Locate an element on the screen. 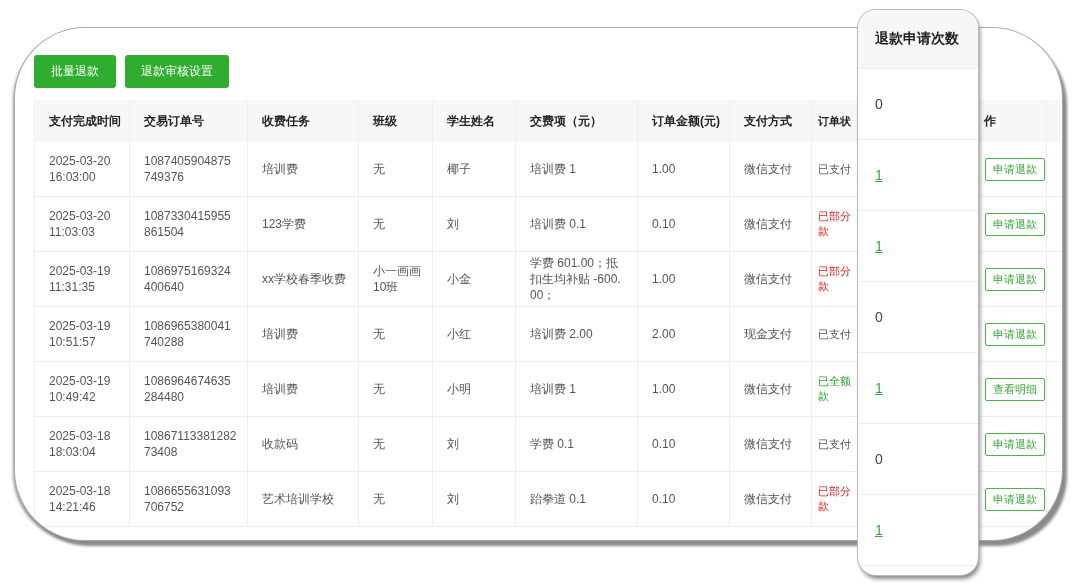 Image resolution: width=1080 pixels, height=584 pixels. payment-cell: 现金支付 is located at coordinates (768, 334).